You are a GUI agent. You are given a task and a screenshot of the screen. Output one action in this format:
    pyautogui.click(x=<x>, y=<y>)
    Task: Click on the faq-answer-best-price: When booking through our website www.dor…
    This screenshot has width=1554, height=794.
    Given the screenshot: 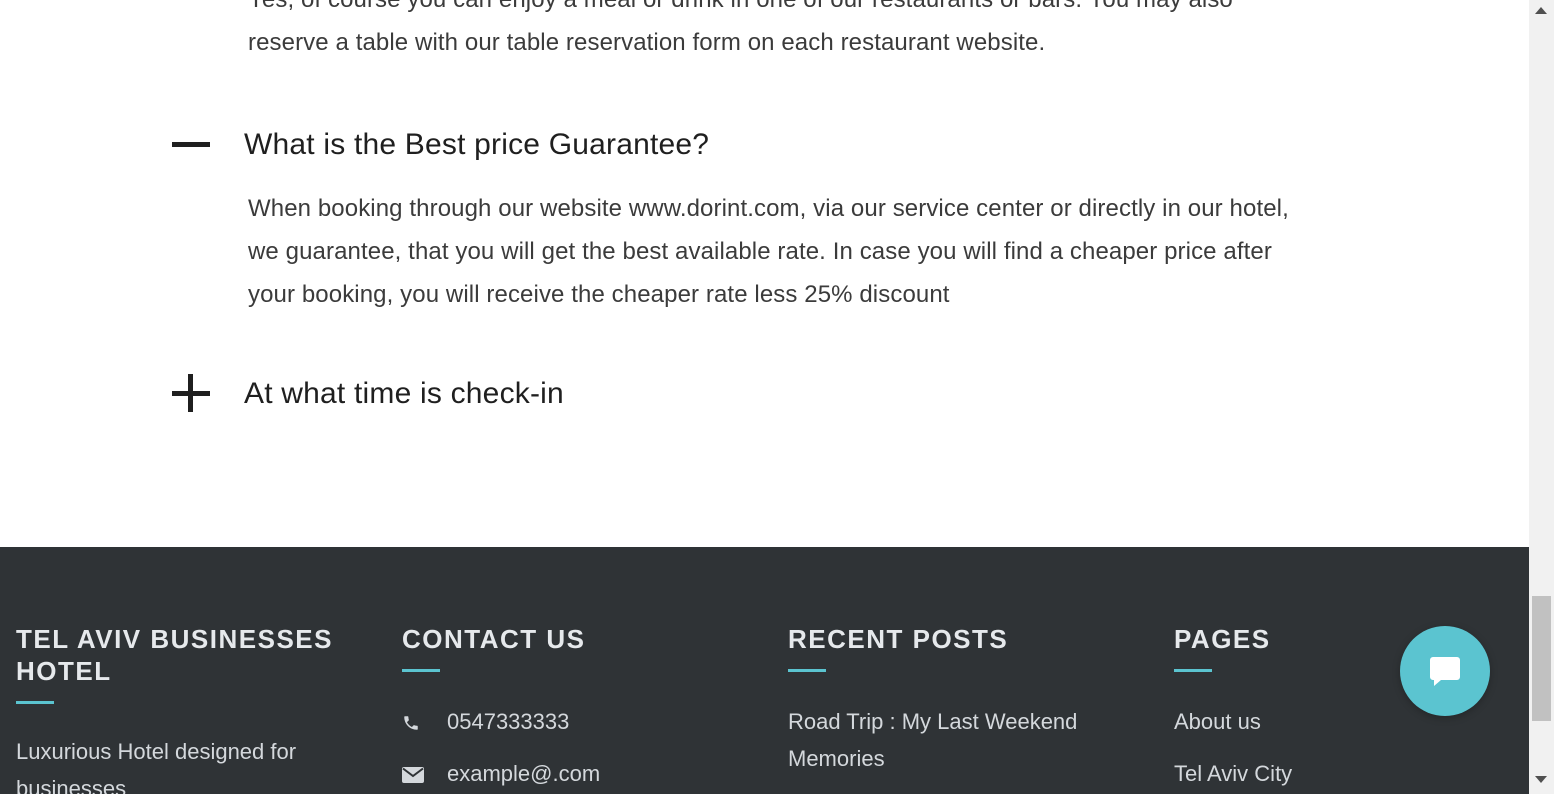 What is the action you would take?
    pyautogui.click(x=768, y=251)
    